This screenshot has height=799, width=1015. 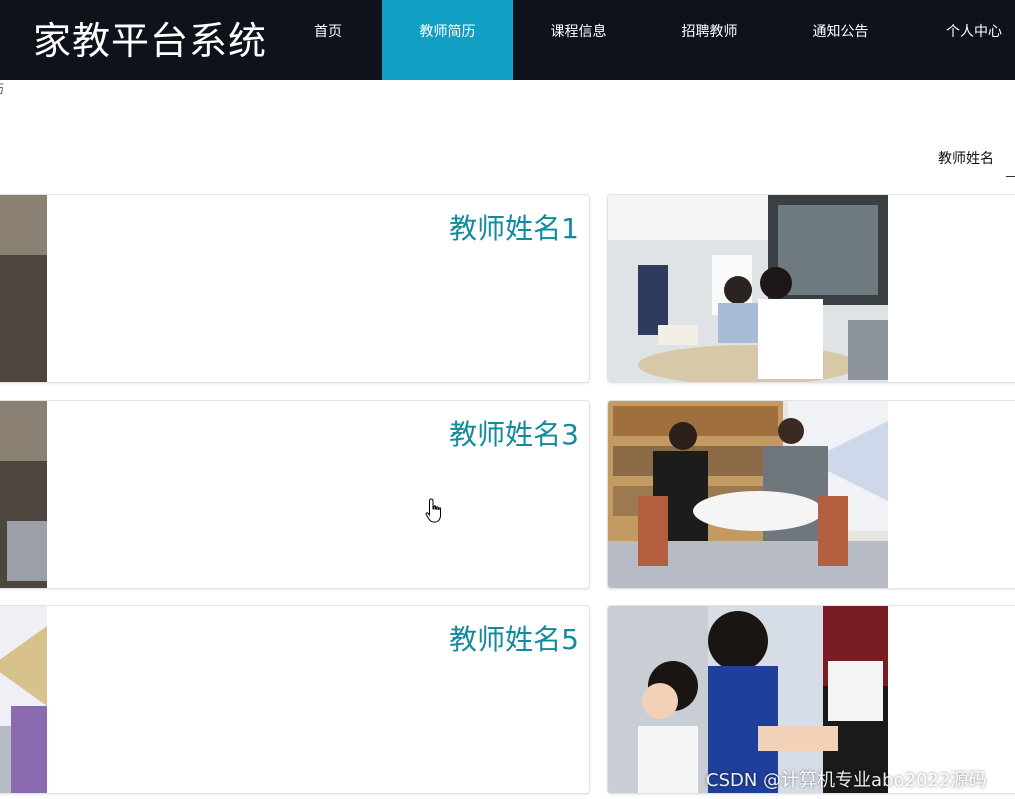 What do you see at coordinates (709, 40) in the screenshot?
I see `nav-recruit-teacher: 招聘教师` at bounding box center [709, 40].